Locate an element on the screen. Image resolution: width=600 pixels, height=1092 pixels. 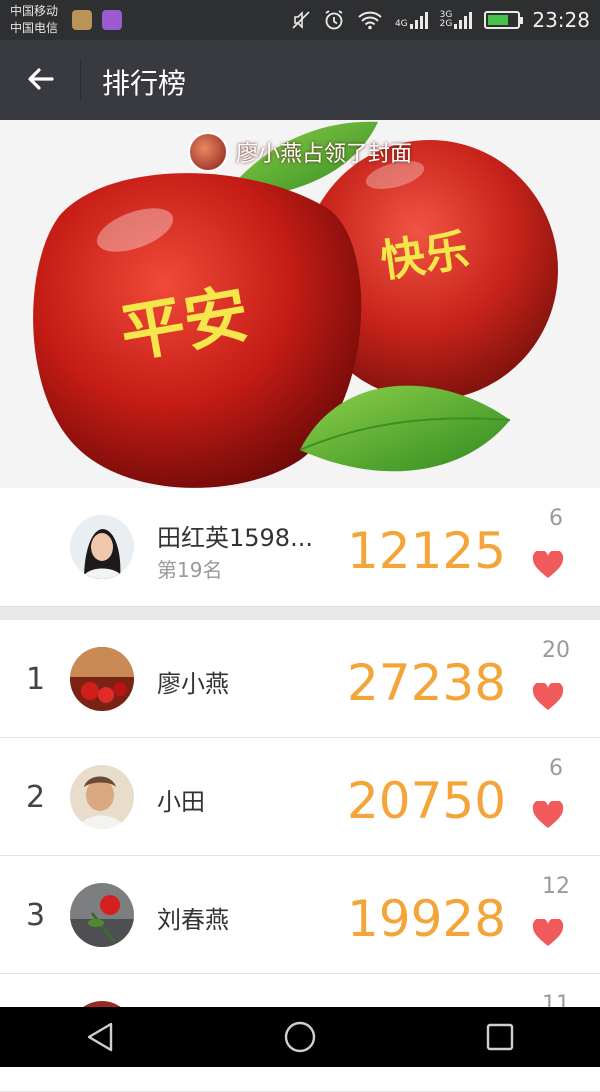
network-label-2g: 2G is located at coordinates (446, 24).